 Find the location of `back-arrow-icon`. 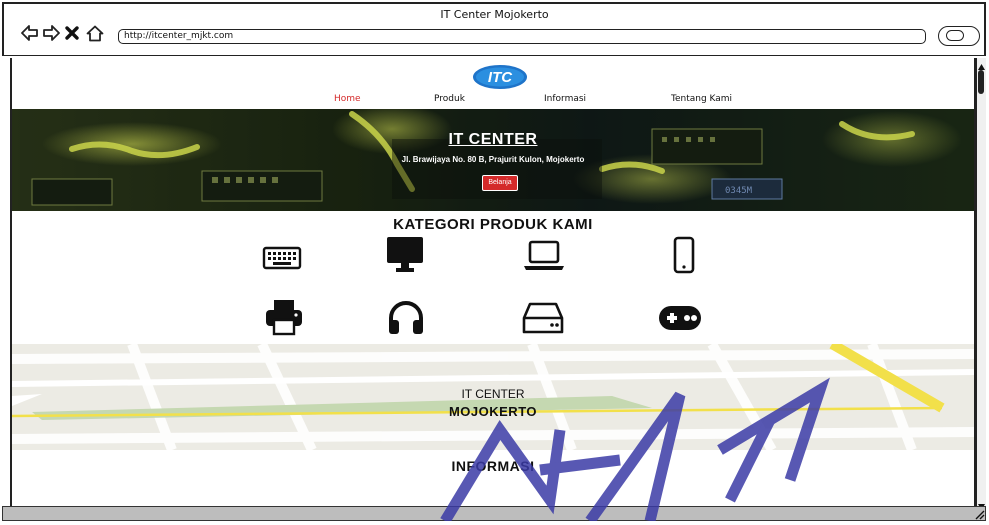

back-arrow-icon is located at coordinates (30, 33).